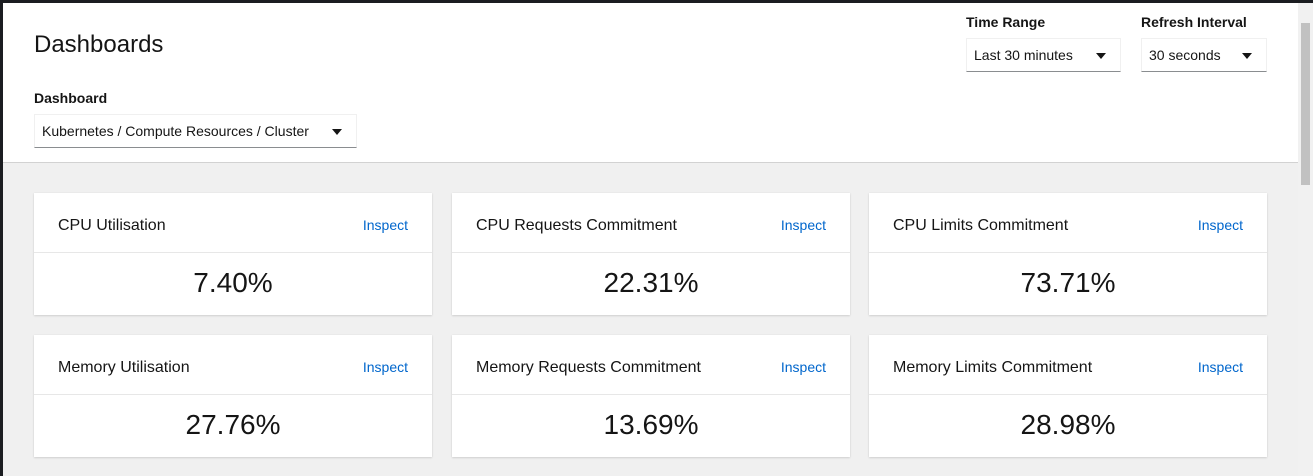 This screenshot has width=1313, height=476. I want to click on cpu-utilisation-card: CPU Utilisation Inspect 7.40%, so click(233, 254).